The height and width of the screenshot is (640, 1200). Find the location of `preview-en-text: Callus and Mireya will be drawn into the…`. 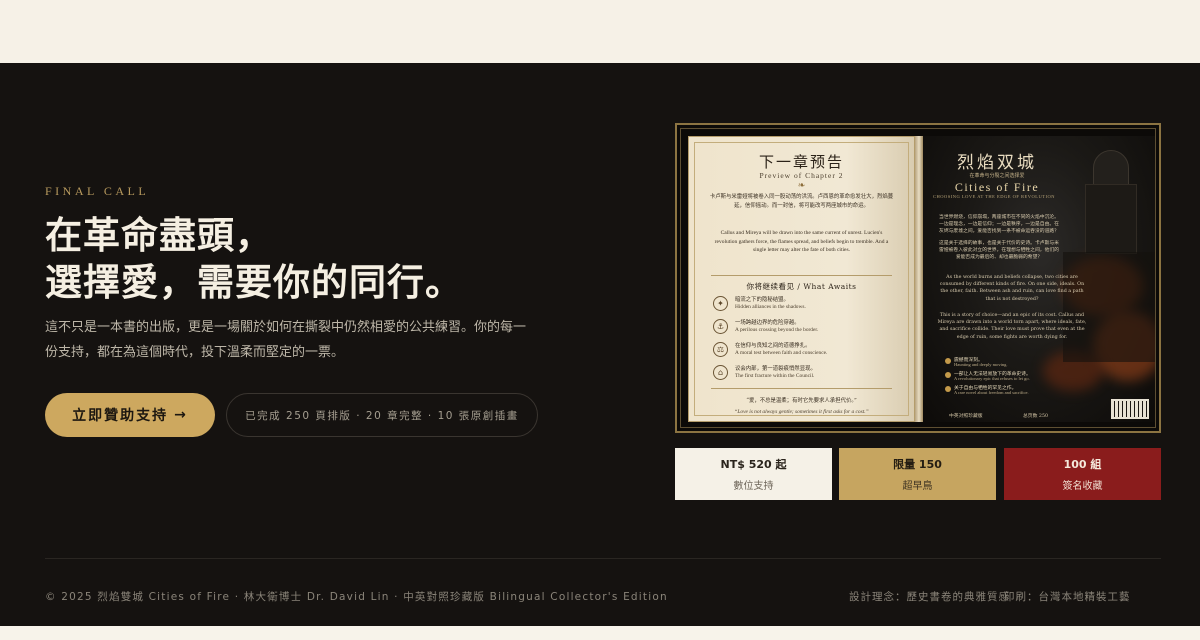

preview-en-text: Callus and Mireya will be drawn into the… is located at coordinates (801, 241).